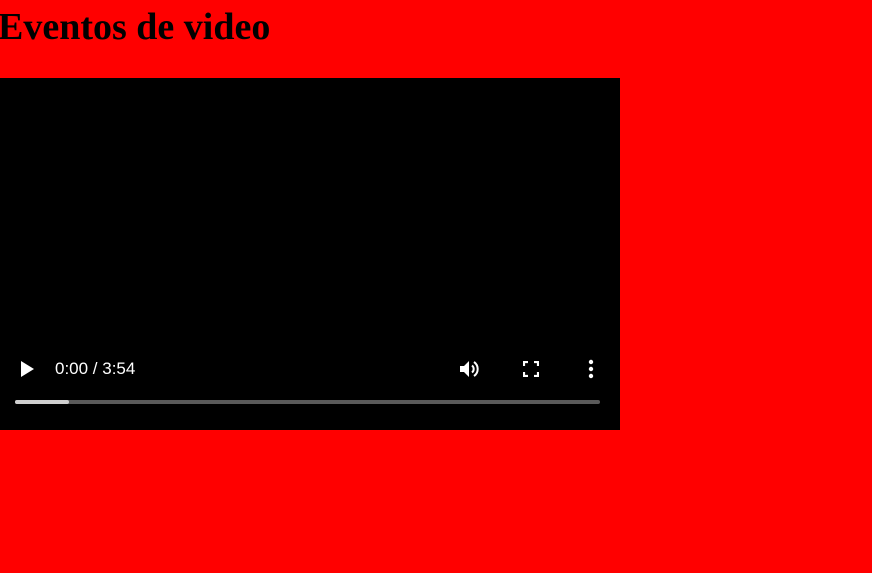  I want to click on play-button, so click(27, 369).